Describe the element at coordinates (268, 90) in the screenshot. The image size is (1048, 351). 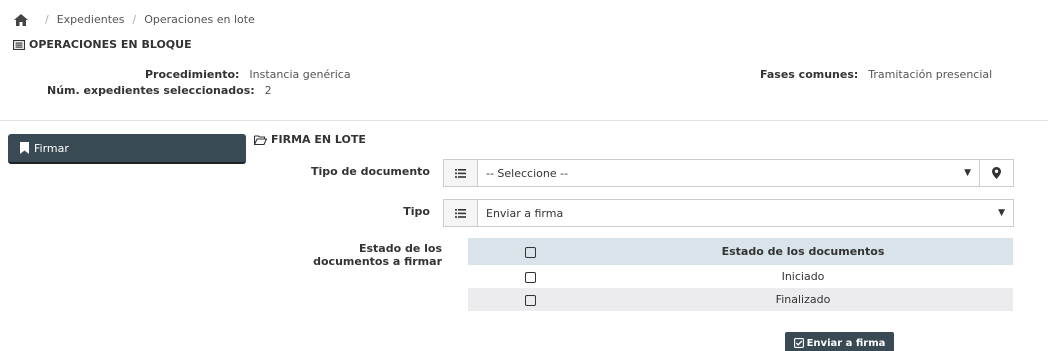
I see `num-expedientes-value: 2` at that location.